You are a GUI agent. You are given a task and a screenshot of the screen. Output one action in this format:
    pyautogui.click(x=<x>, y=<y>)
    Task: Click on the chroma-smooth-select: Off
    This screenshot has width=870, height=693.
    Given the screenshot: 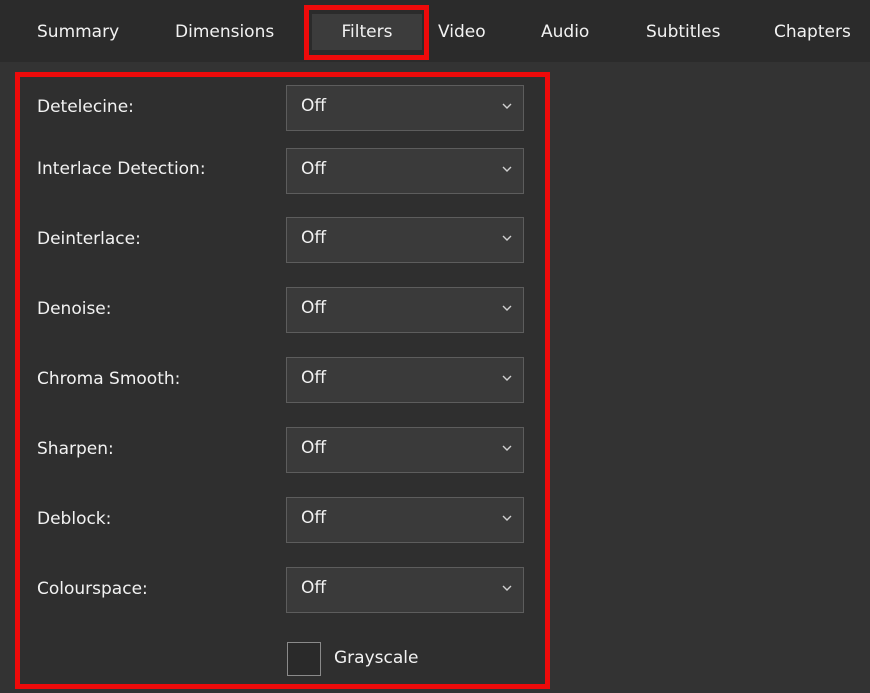 What is the action you would take?
    pyautogui.click(x=405, y=380)
    